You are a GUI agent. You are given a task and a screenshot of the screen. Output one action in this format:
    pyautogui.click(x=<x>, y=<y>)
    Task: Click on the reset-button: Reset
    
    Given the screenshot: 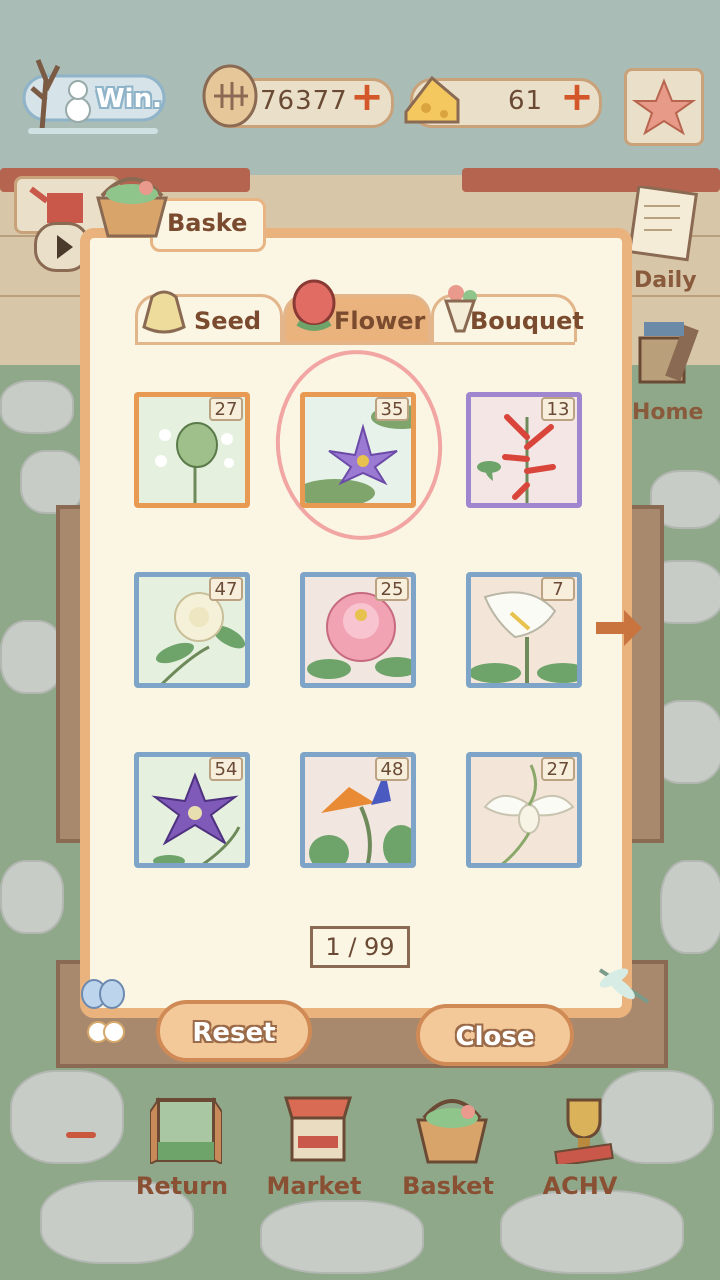 What is the action you would take?
    pyautogui.click(x=234, y=1031)
    